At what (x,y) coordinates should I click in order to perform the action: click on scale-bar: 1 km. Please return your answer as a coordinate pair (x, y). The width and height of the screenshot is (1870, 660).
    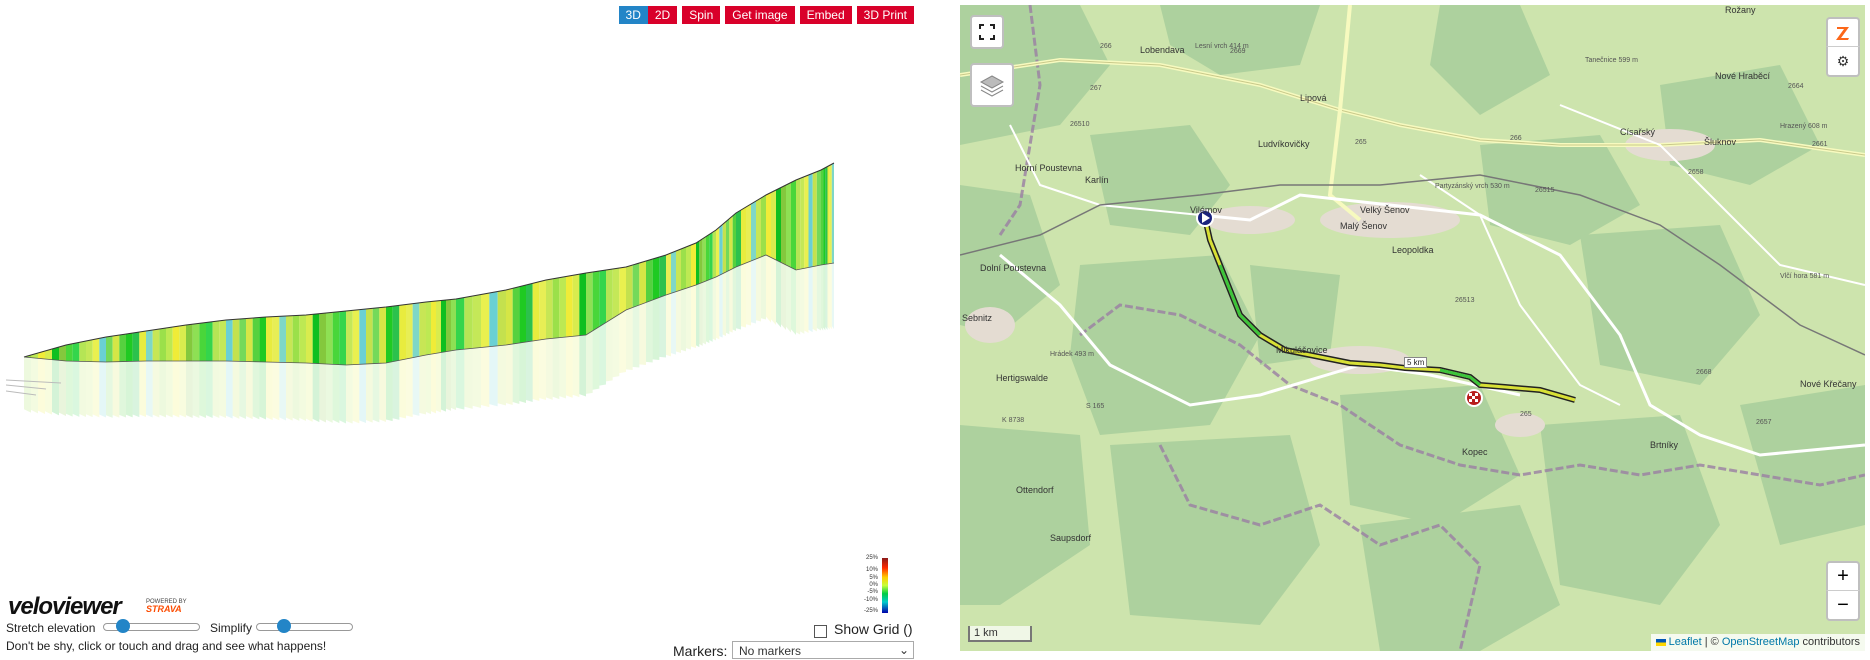
    Looking at the image, I should click on (1000, 634).